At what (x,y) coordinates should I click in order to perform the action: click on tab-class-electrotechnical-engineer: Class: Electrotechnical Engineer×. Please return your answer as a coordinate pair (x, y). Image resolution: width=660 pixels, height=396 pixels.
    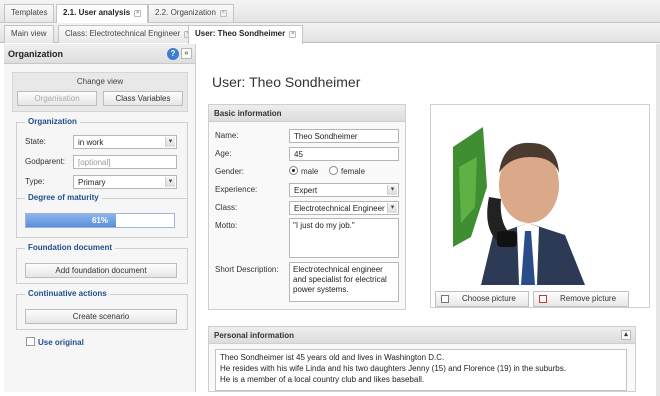
    Looking at the image, I should click on (128, 34).